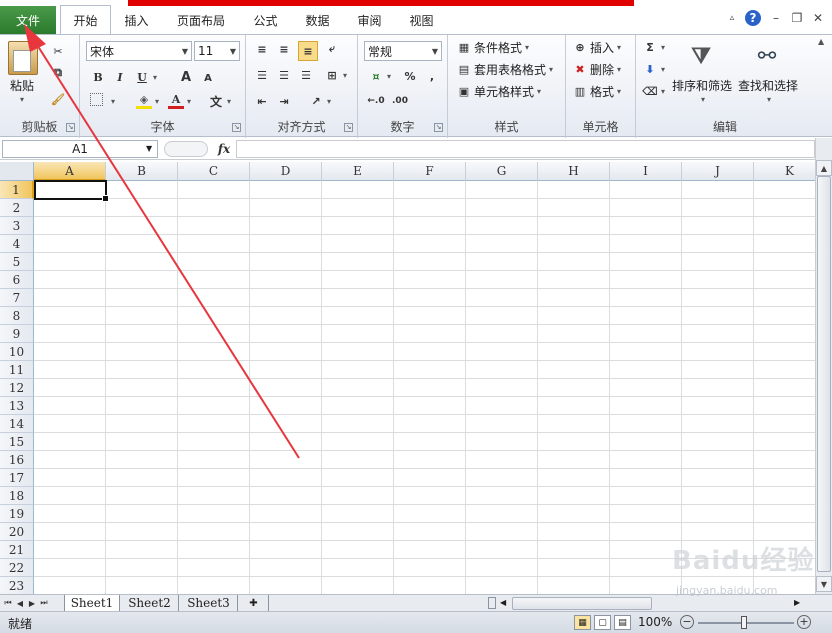 This screenshot has height=633, width=832. Describe the element at coordinates (332, 75) in the screenshot. I see `merge-center-icon: ⊞` at that location.